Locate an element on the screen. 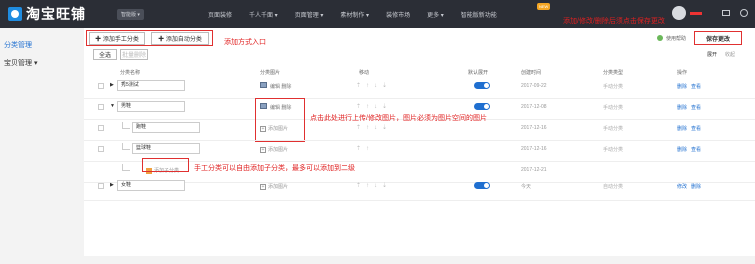  category-image-thumb is located at coordinates (263, 85).